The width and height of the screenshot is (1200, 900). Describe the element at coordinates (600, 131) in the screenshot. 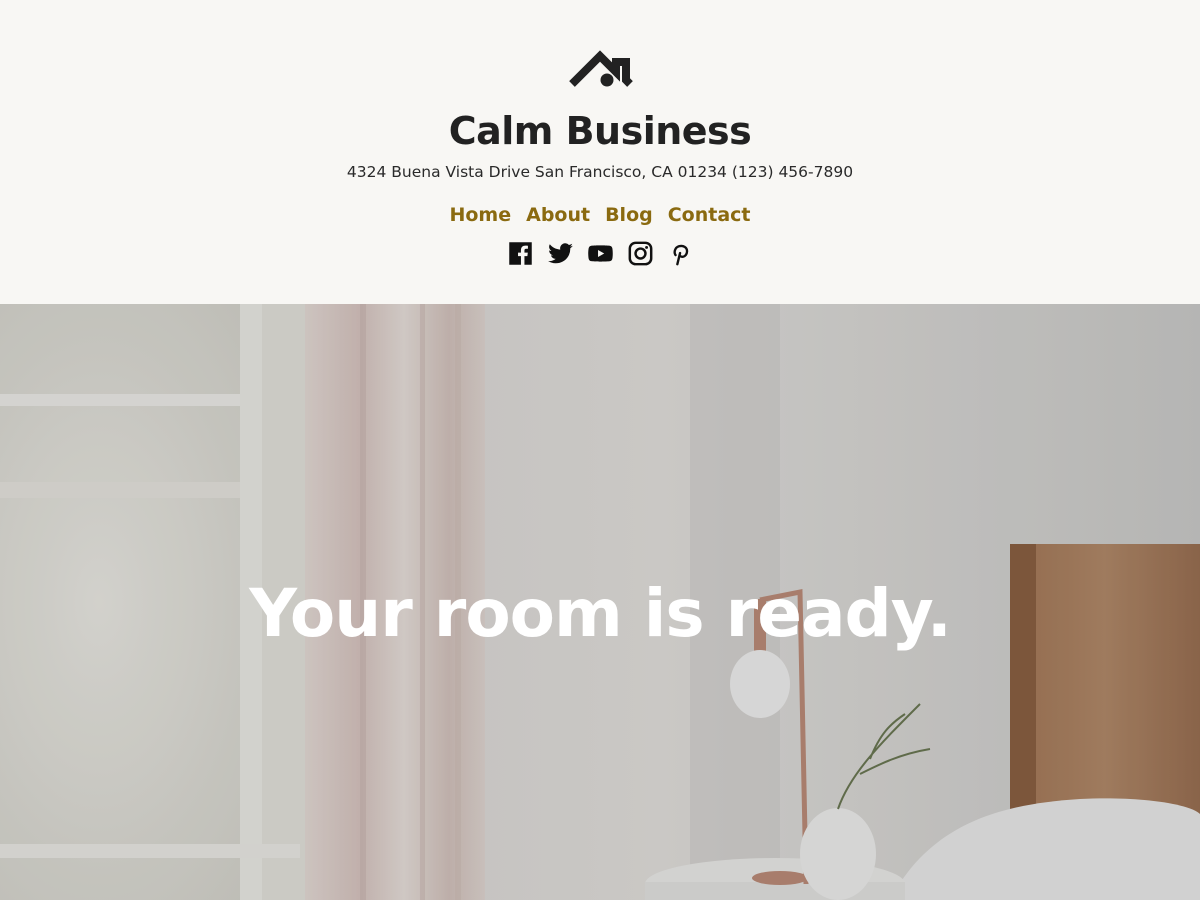

I see `site-title: Calm Business` at that location.